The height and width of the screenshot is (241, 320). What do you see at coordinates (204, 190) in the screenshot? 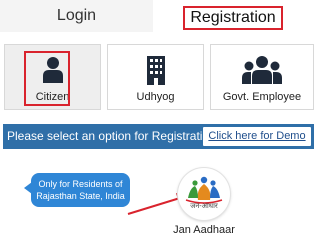
I see `jan-aadhaar-emblem-icon` at bounding box center [204, 190].